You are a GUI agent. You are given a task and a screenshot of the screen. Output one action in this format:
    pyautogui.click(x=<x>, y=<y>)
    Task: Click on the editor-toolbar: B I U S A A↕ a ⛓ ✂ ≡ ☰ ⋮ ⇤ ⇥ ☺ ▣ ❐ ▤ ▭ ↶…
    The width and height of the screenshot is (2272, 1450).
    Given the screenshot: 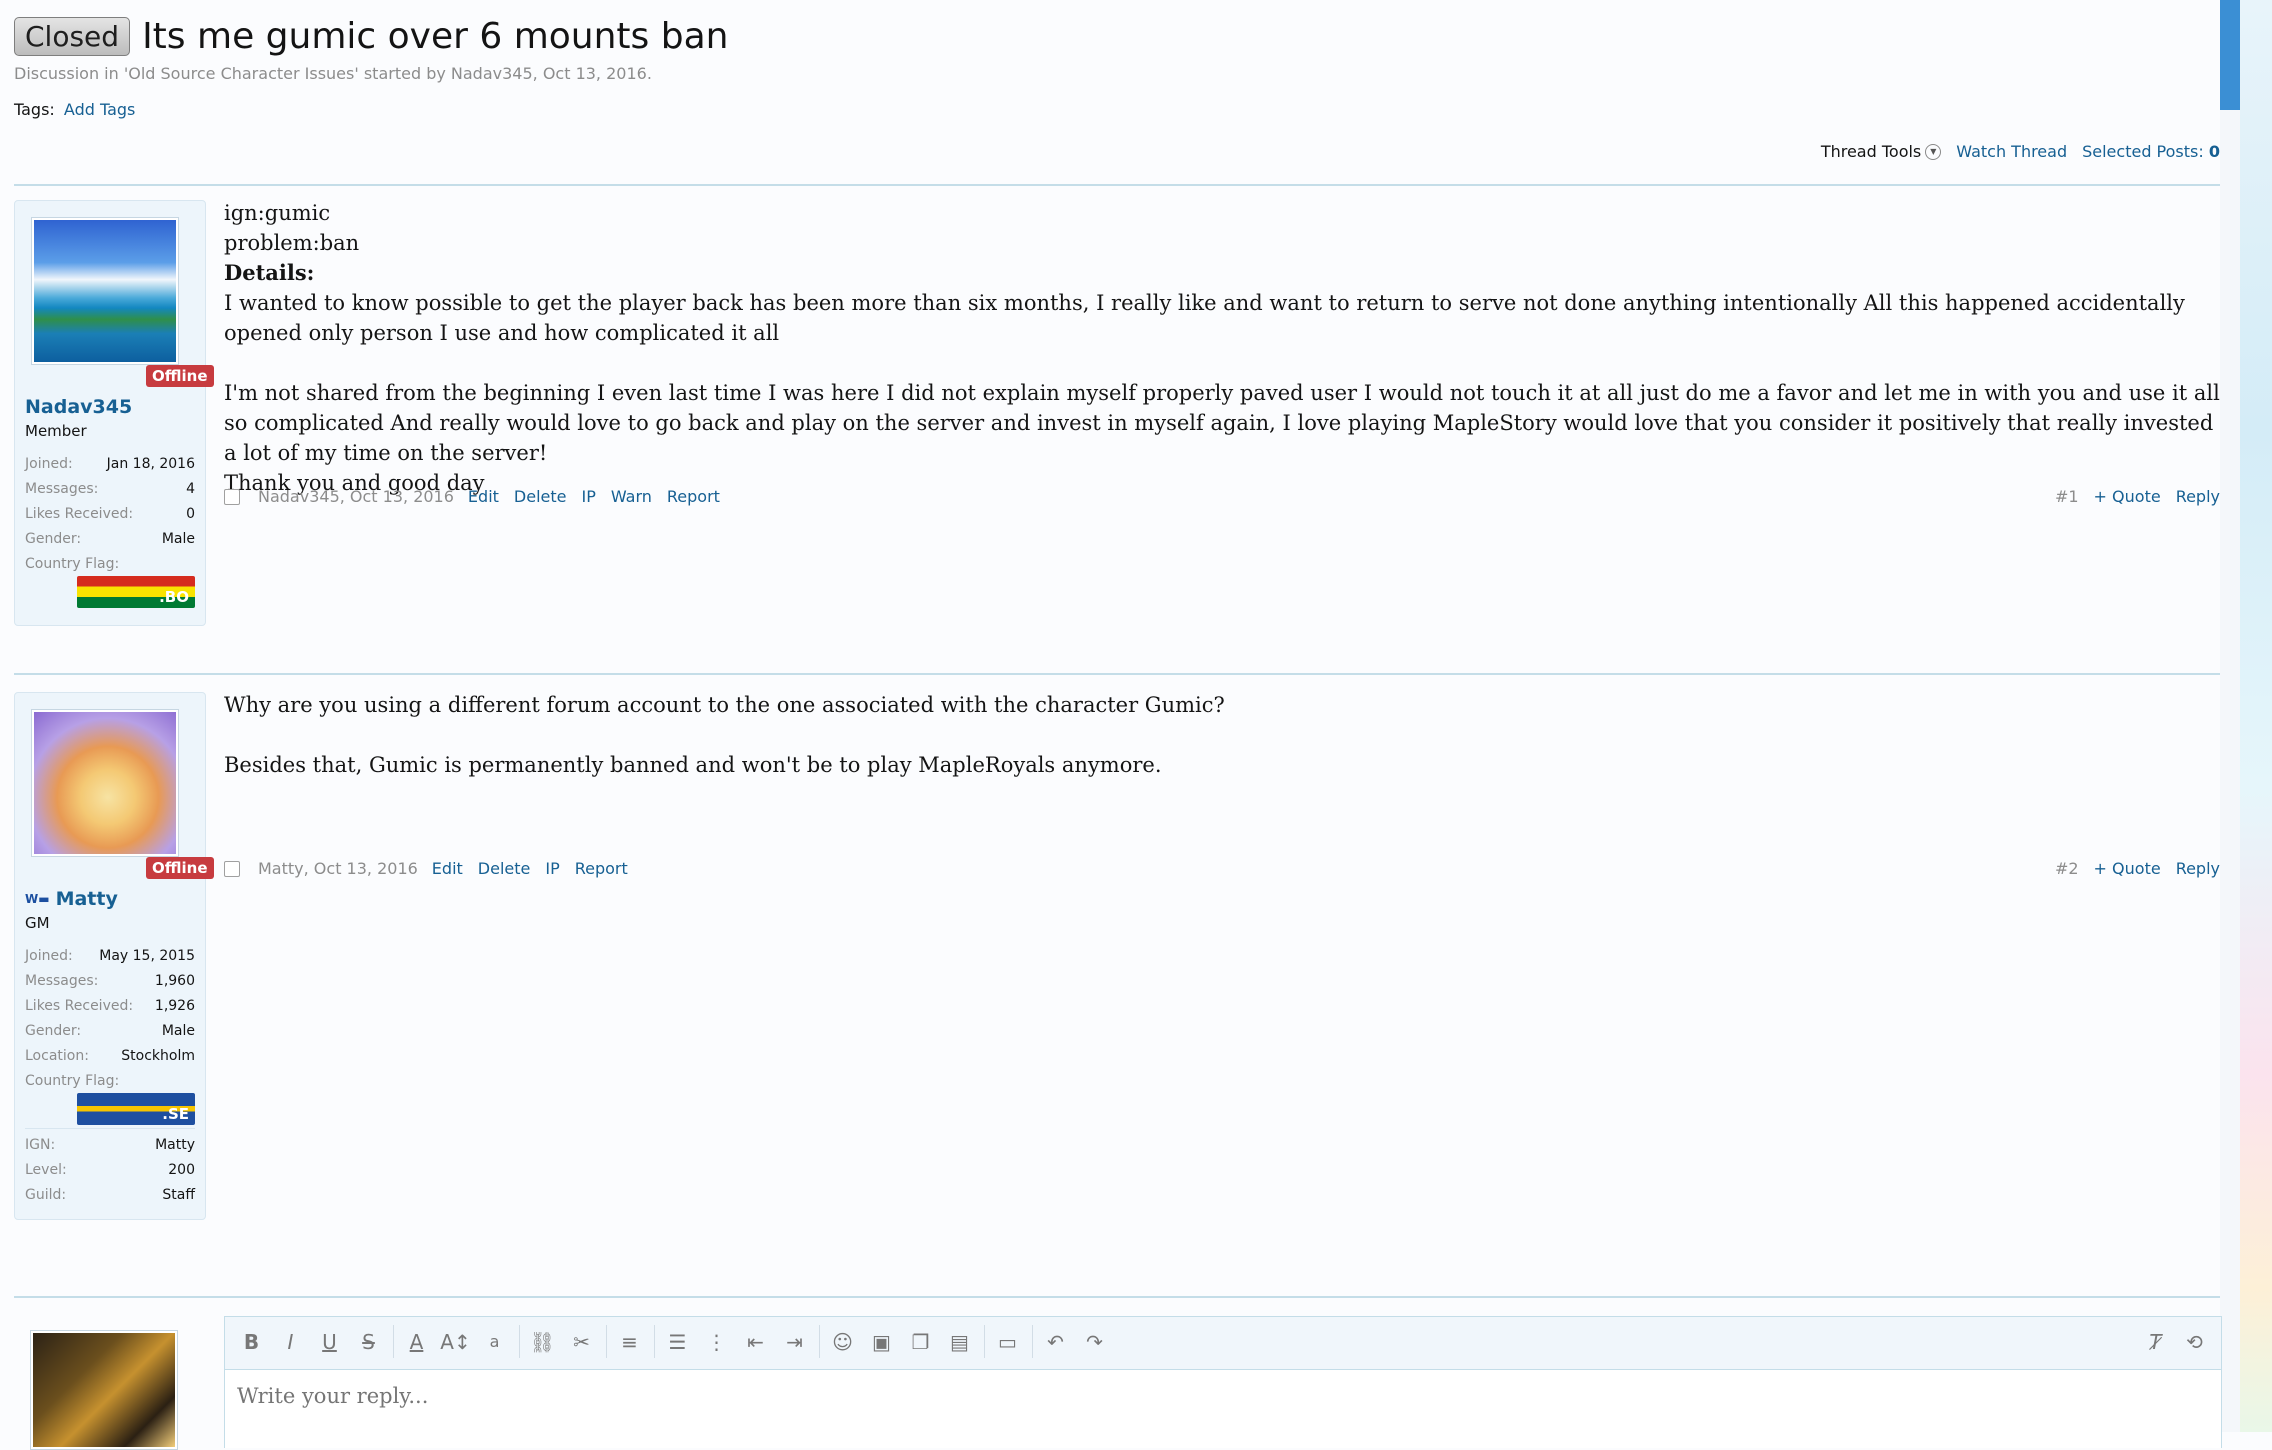 What is the action you would take?
    pyautogui.click(x=677, y=1341)
    